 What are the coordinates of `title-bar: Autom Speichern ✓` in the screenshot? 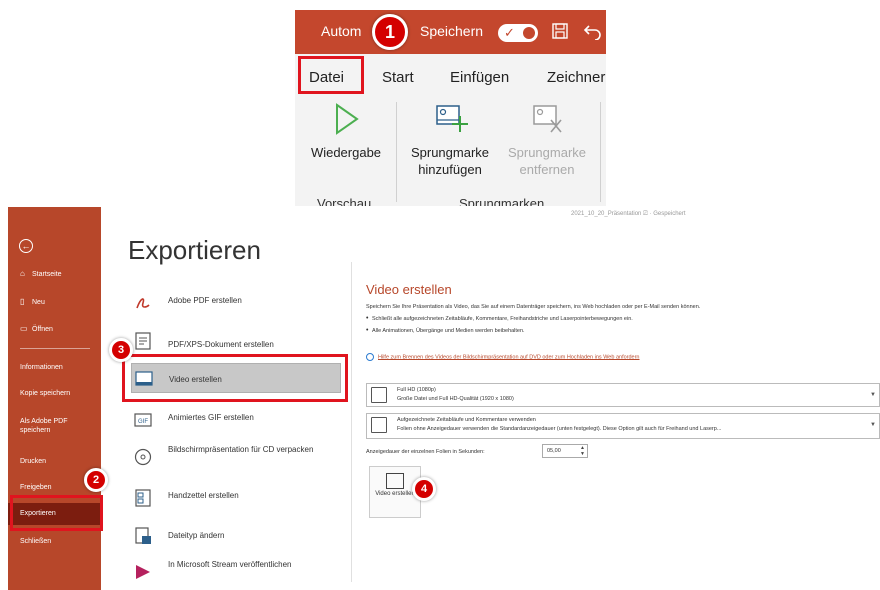 It's located at (450, 32).